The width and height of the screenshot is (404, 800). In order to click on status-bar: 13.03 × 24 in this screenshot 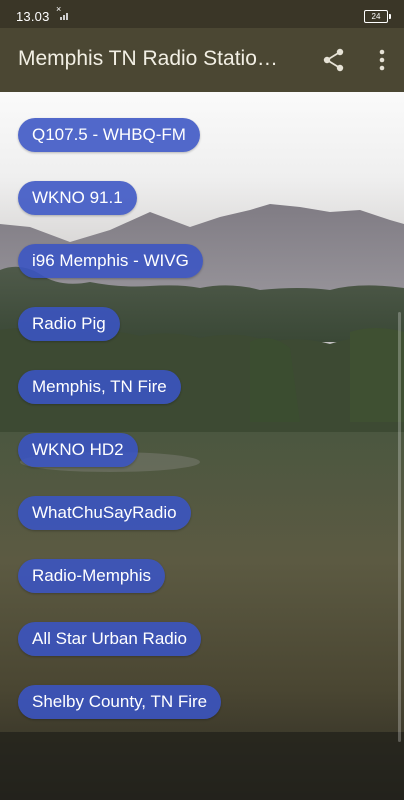, I will do `click(202, 14)`.